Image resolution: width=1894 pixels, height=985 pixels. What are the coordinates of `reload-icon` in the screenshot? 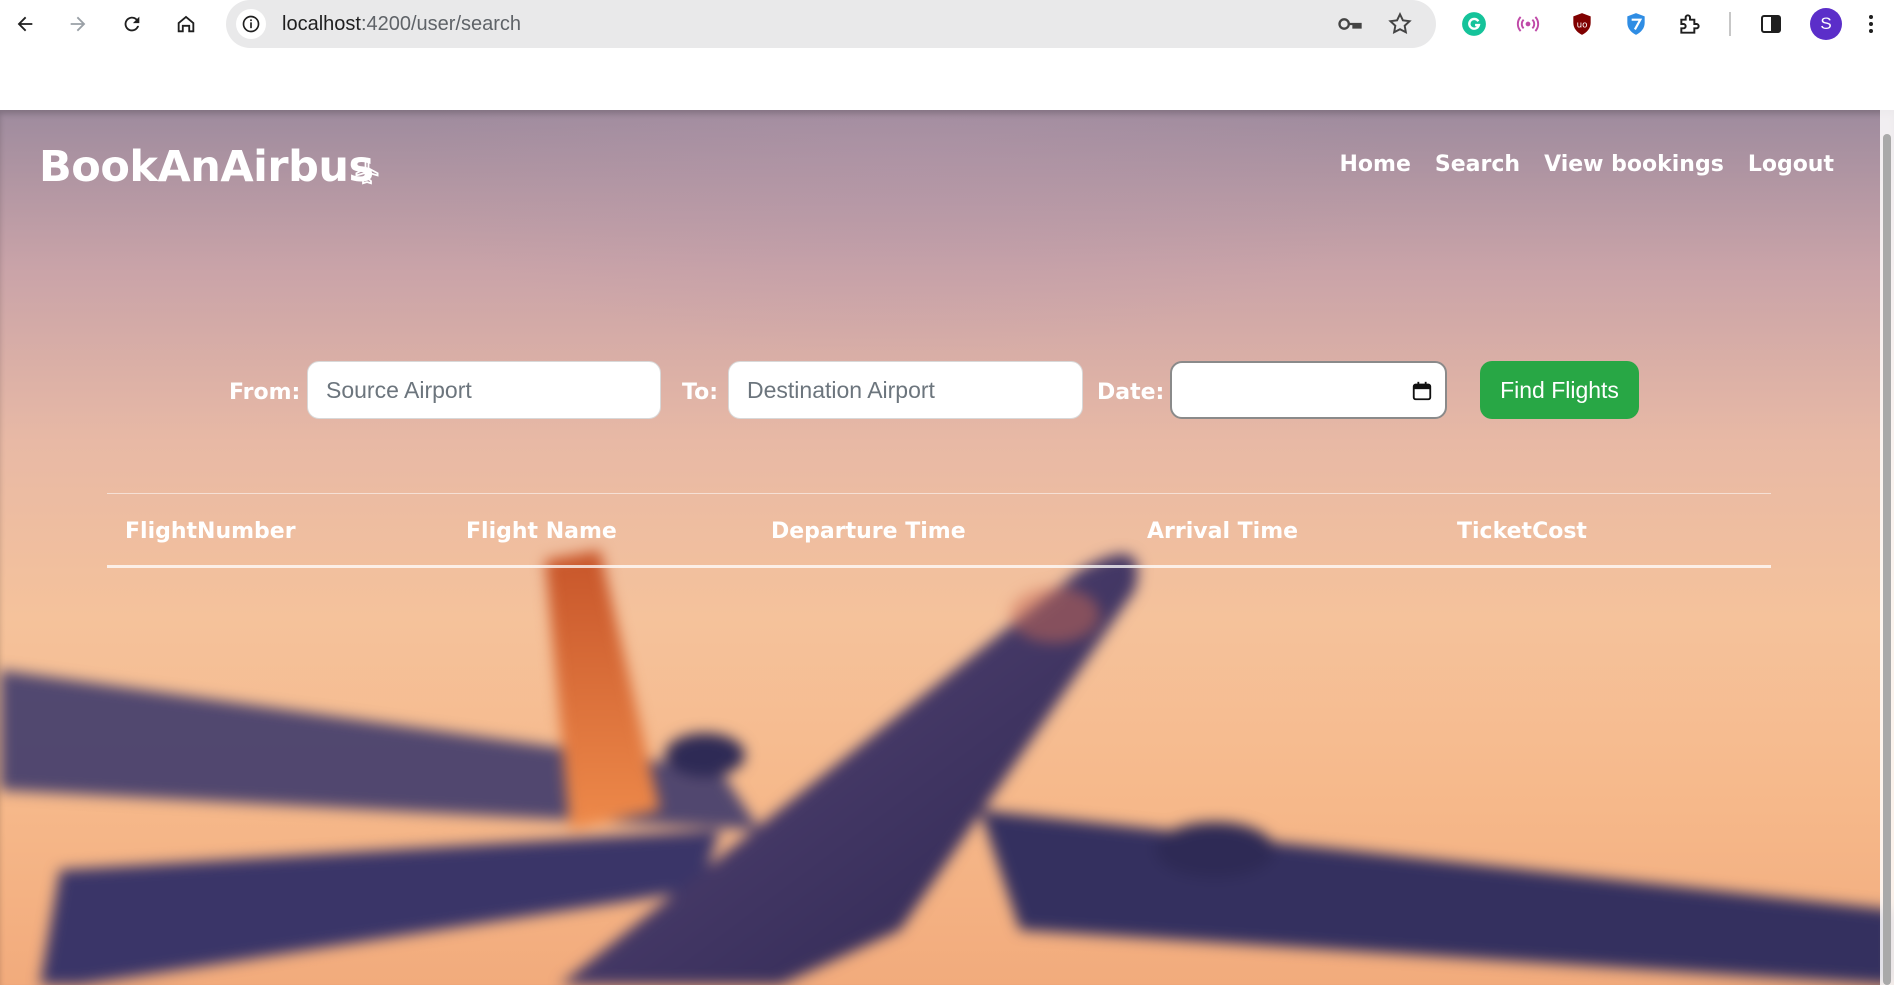 It's located at (132, 24).